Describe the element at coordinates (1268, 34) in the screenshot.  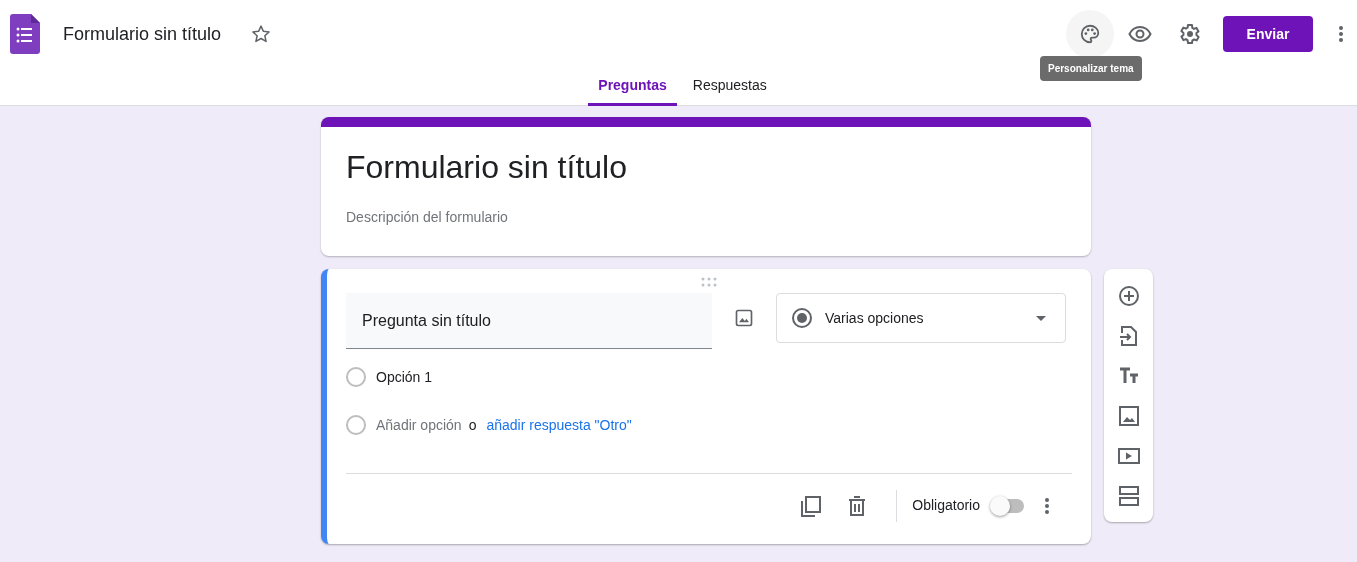
I see `send-button: Enviar` at that location.